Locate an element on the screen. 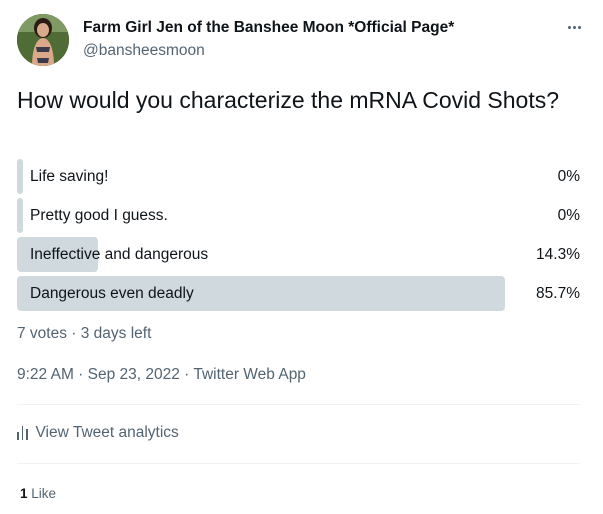  handle: @bansheesmoon is located at coordinates (144, 51).